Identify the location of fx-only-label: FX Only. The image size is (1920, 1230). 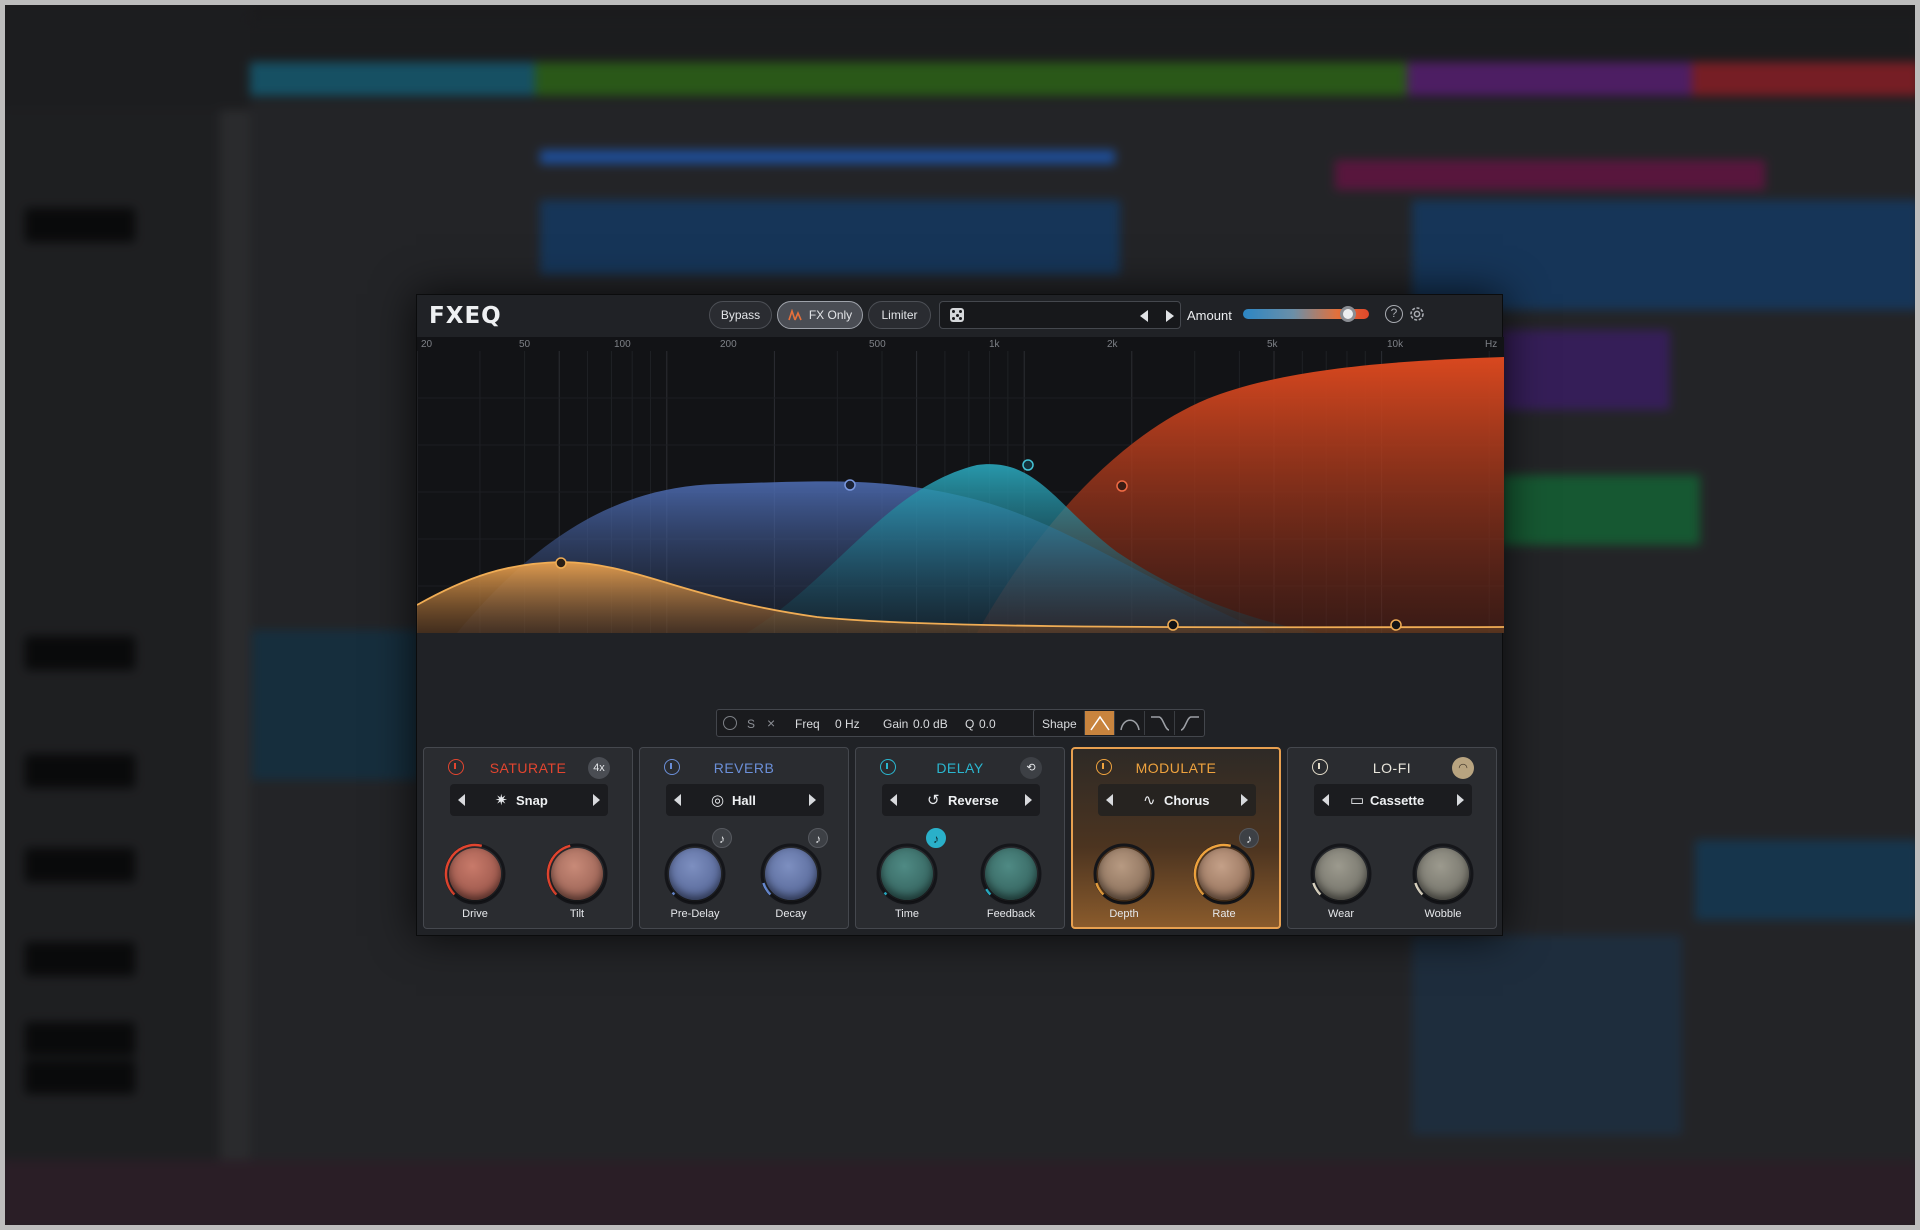
(830, 315).